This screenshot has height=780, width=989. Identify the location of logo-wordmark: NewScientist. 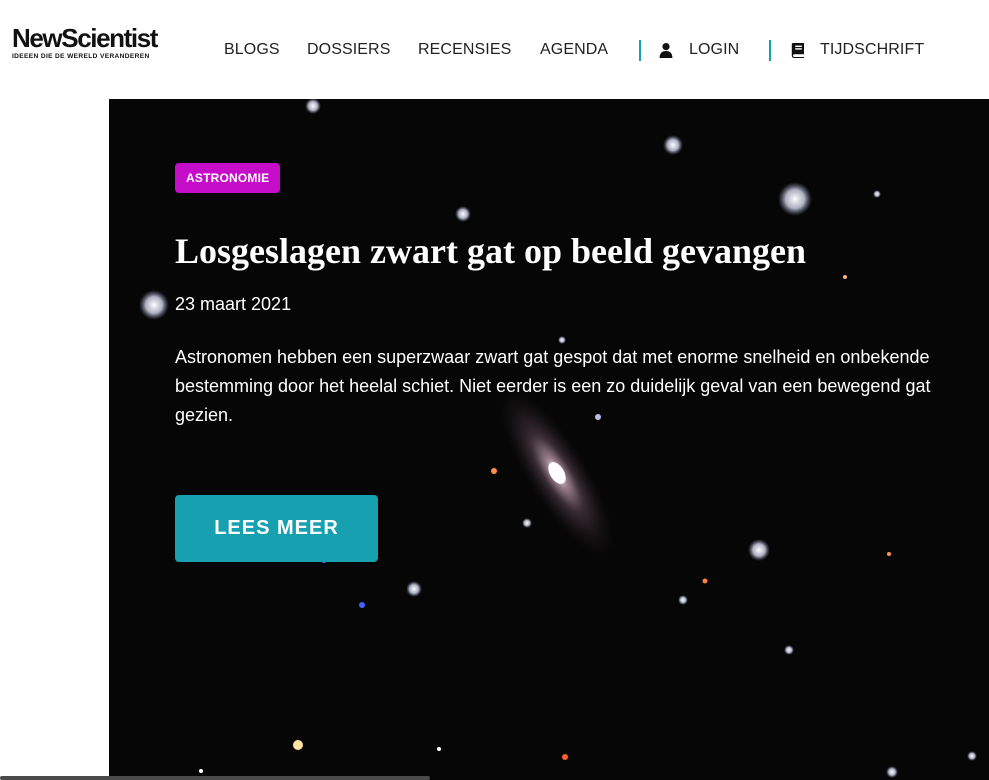
(85, 38).